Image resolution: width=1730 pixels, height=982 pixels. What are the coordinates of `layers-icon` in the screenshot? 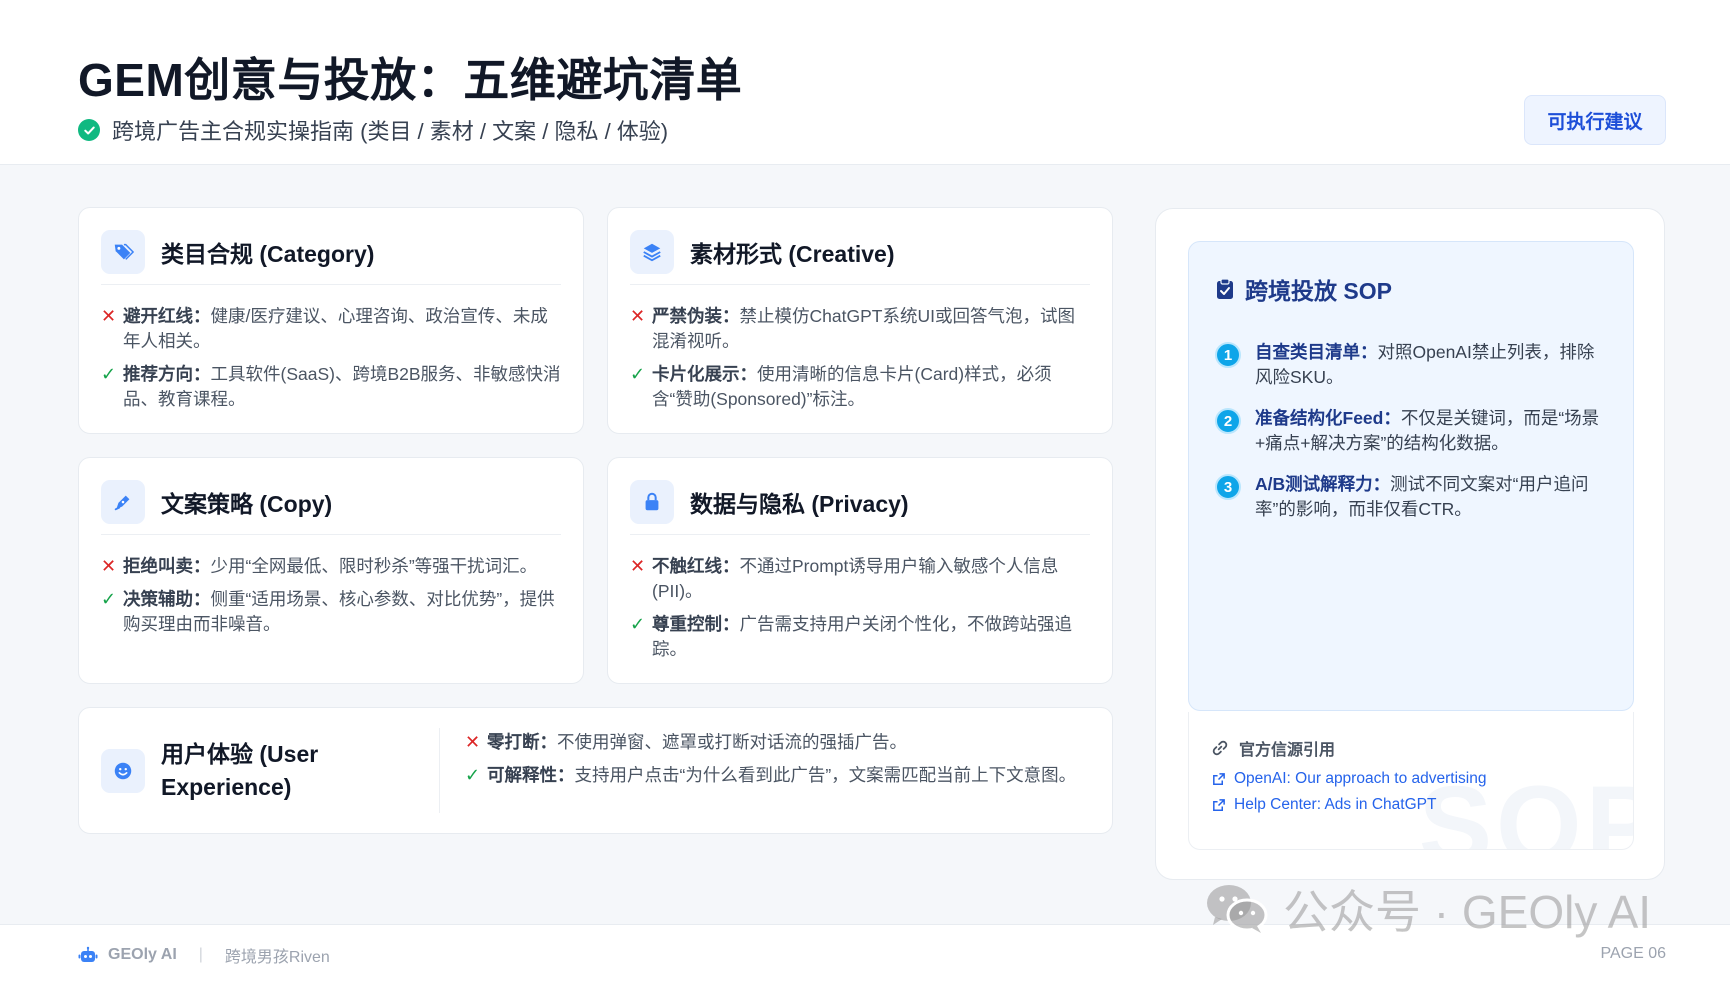 It's located at (652, 252).